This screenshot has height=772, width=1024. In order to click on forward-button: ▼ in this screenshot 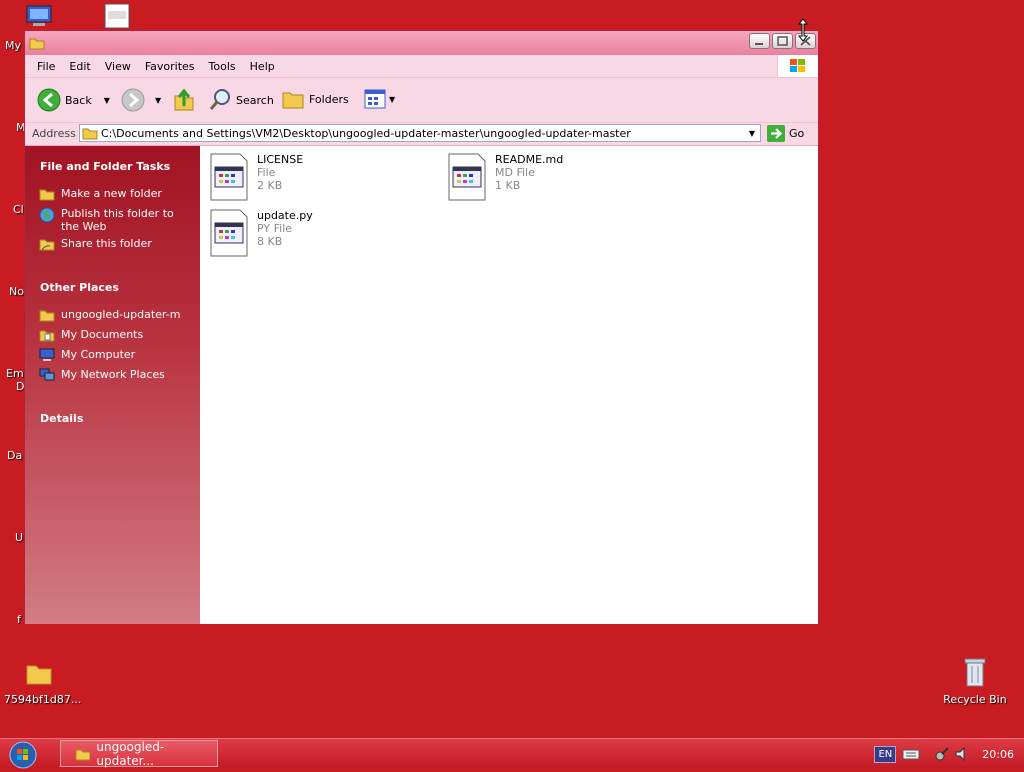, I will do `click(141, 100)`.